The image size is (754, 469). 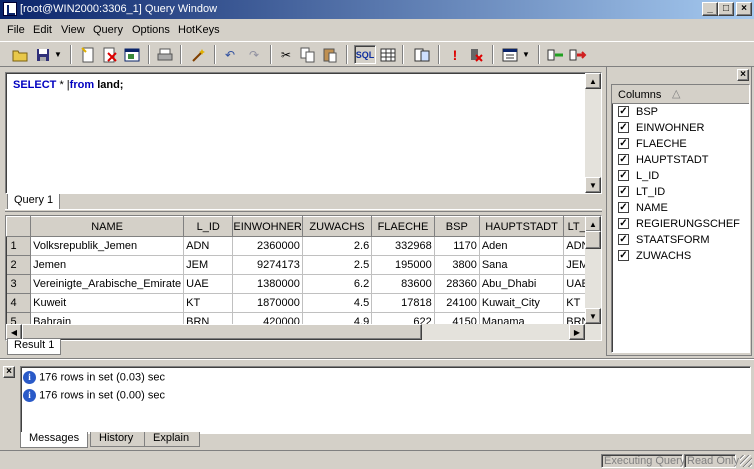 What do you see at coordinates (208, 246) in the screenshot?
I see `table-cell: ADN` at bounding box center [208, 246].